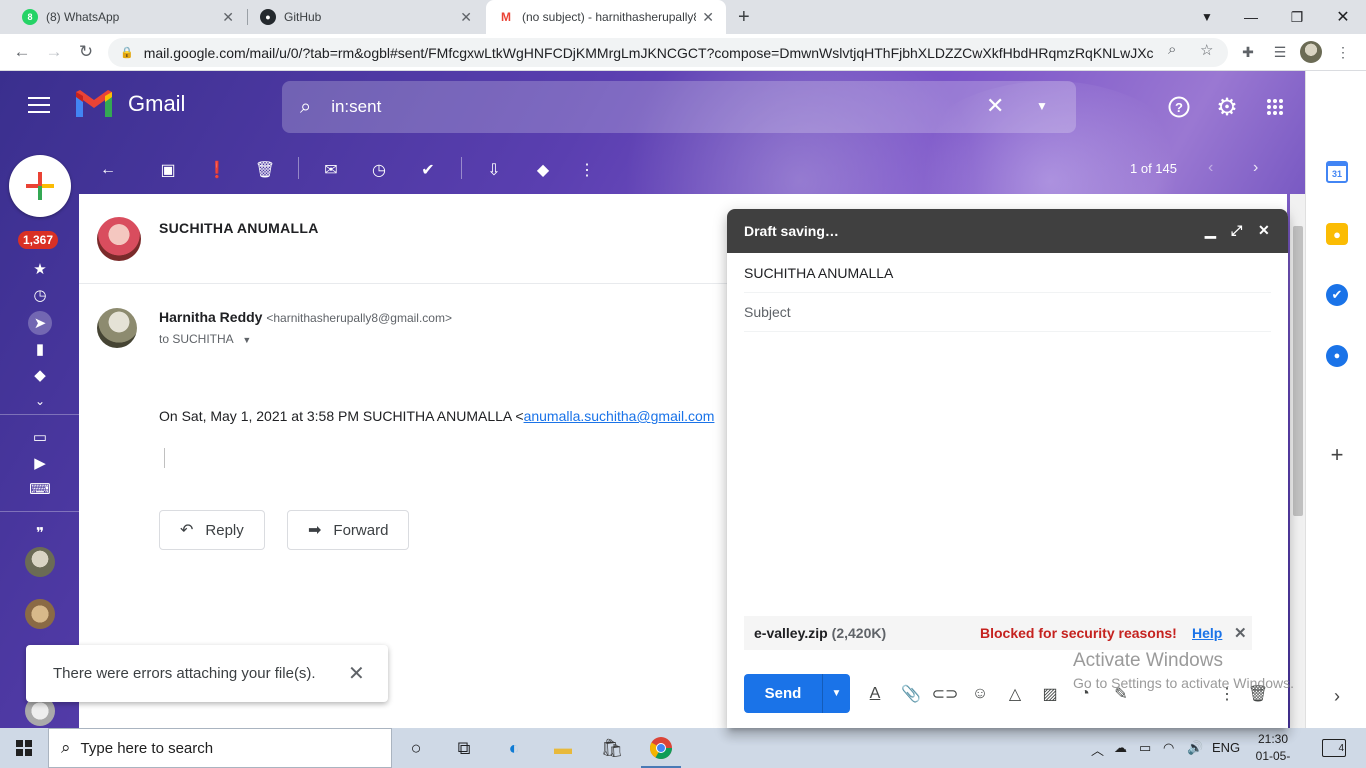 This screenshot has height=768, width=1366. Describe the element at coordinates (40, 295) in the screenshot. I see `snoozed-clock-icon: ◷` at that location.